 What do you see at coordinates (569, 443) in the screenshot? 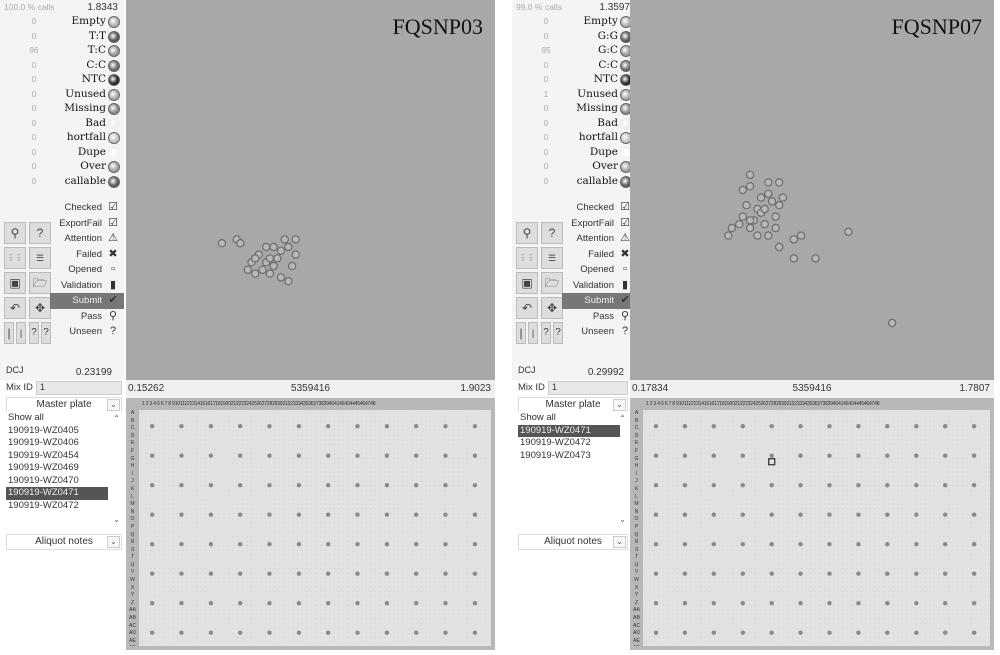
I see `plate-list-item: 190919-WZ0472` at bounding box center [569, 443].